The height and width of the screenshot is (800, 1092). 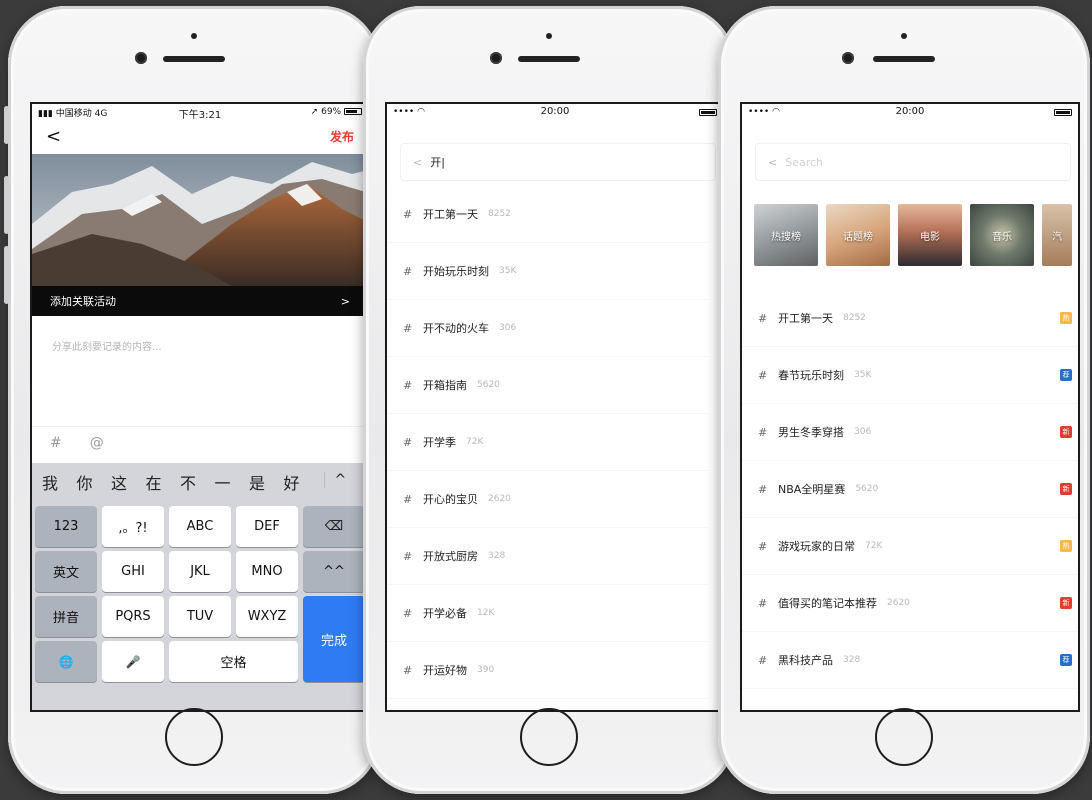 What do you see at coordinates (548, 499) in the screenshot?
I see `list-item: # 开心的宝贝 2620` at bounding box center [548, 499].